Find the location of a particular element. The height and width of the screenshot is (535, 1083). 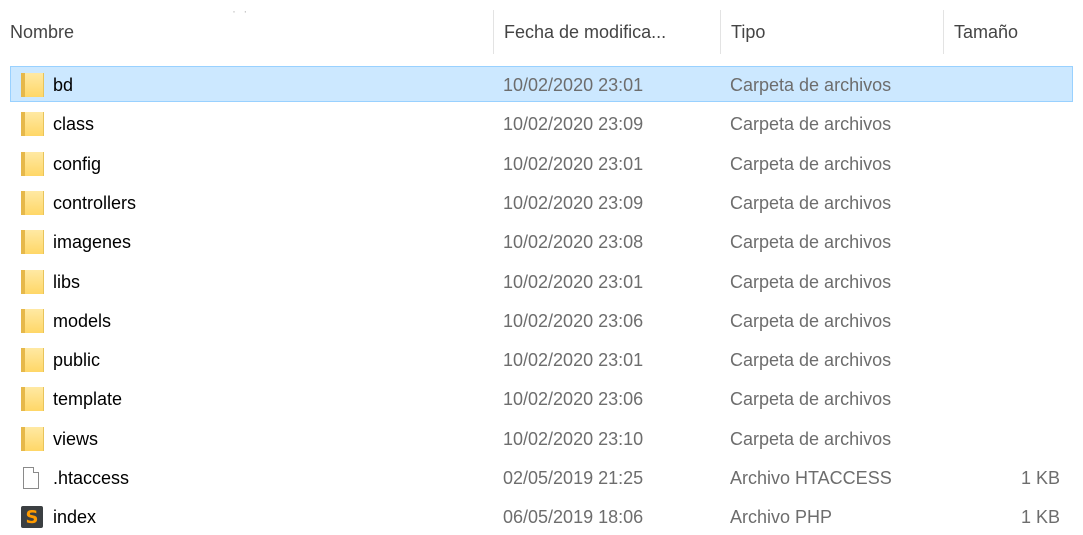

file-date-modified: 10/02/2020 23:08 is located at coordinates (573, 241).